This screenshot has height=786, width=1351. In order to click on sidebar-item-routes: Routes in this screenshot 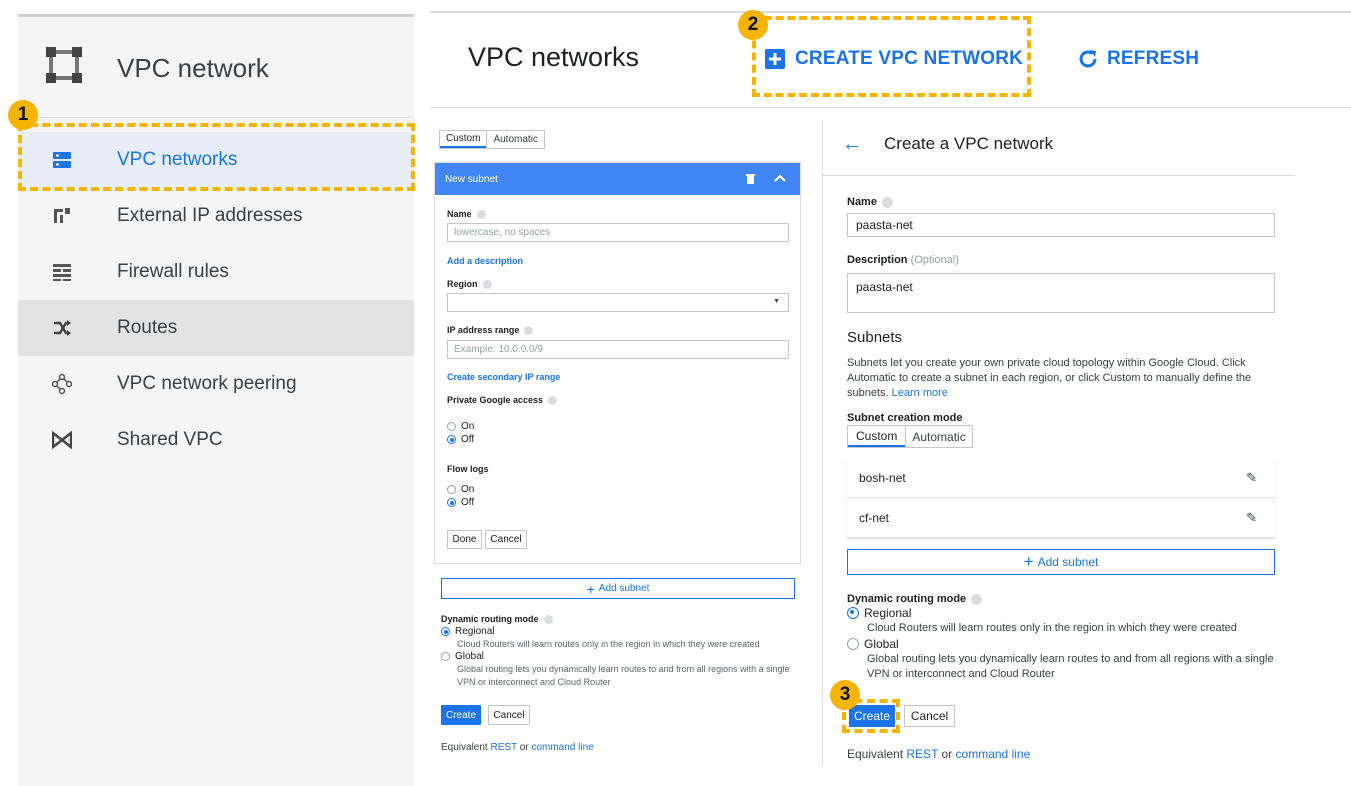, I will do `click(216, 328)`.